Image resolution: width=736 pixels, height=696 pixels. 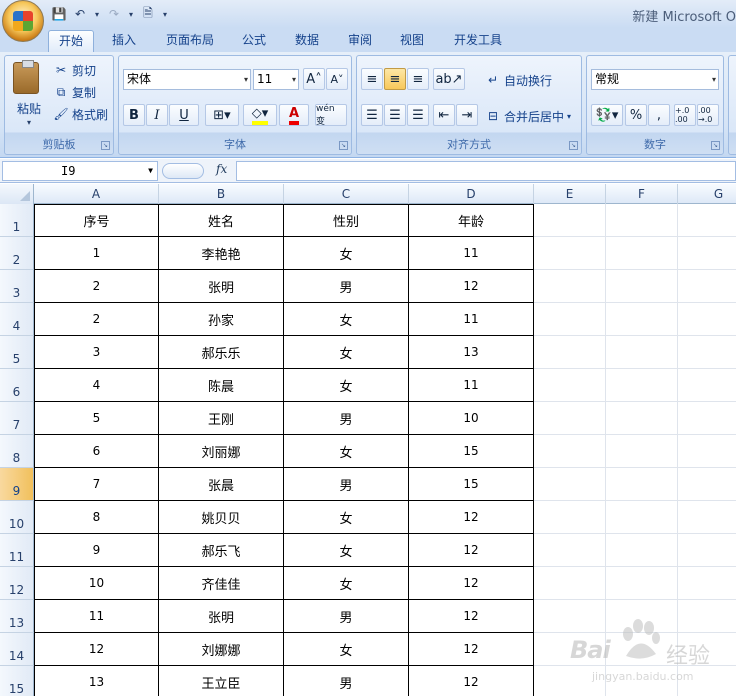 What do you see at coordinates (183, 171) in the screenshot?
I see `formula-splitter-handle` at bounding box center [183, 171].